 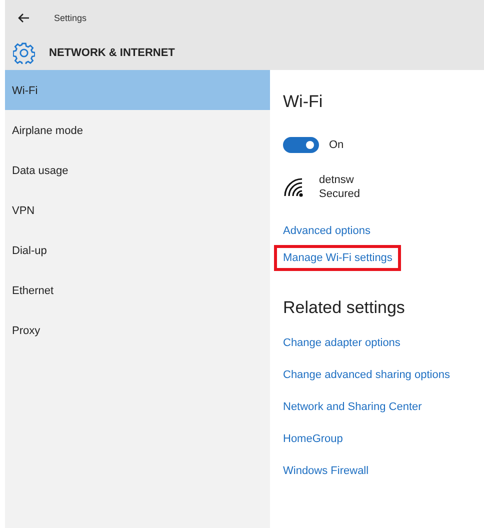 What do you see at coordinates (112, 53) in the screenshot?
I see `section-title: NETWORK & INTERNET` at bounding box center [112, 53].